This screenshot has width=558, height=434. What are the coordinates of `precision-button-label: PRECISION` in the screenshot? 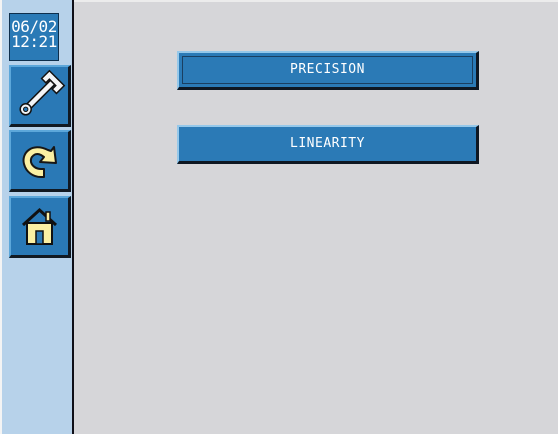 It's located at (327, 69).